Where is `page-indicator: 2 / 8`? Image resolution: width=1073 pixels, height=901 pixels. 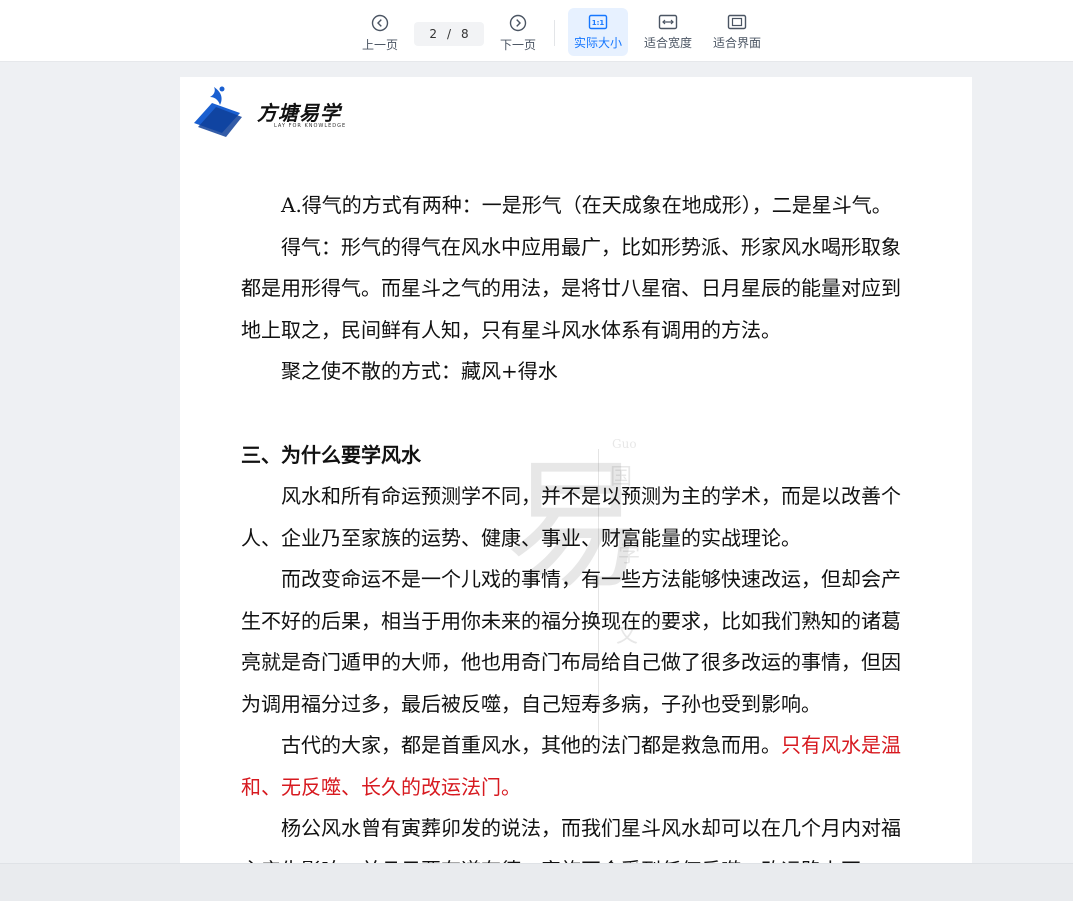 page-indicator: 2 / 8 is located at coordinates (449, 34).